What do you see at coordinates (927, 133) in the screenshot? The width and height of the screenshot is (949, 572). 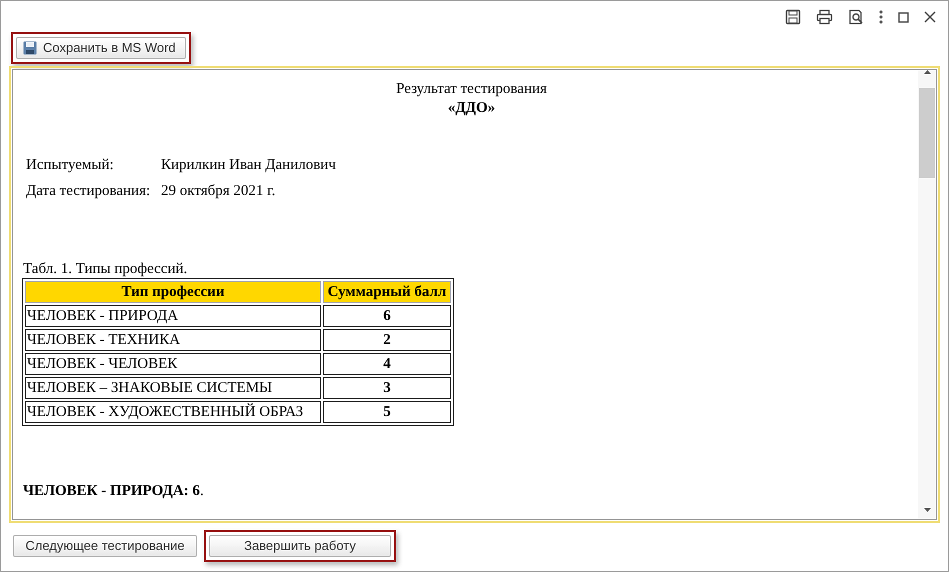 I see `scrollbar-thumb` at bounding box center [927, 133].